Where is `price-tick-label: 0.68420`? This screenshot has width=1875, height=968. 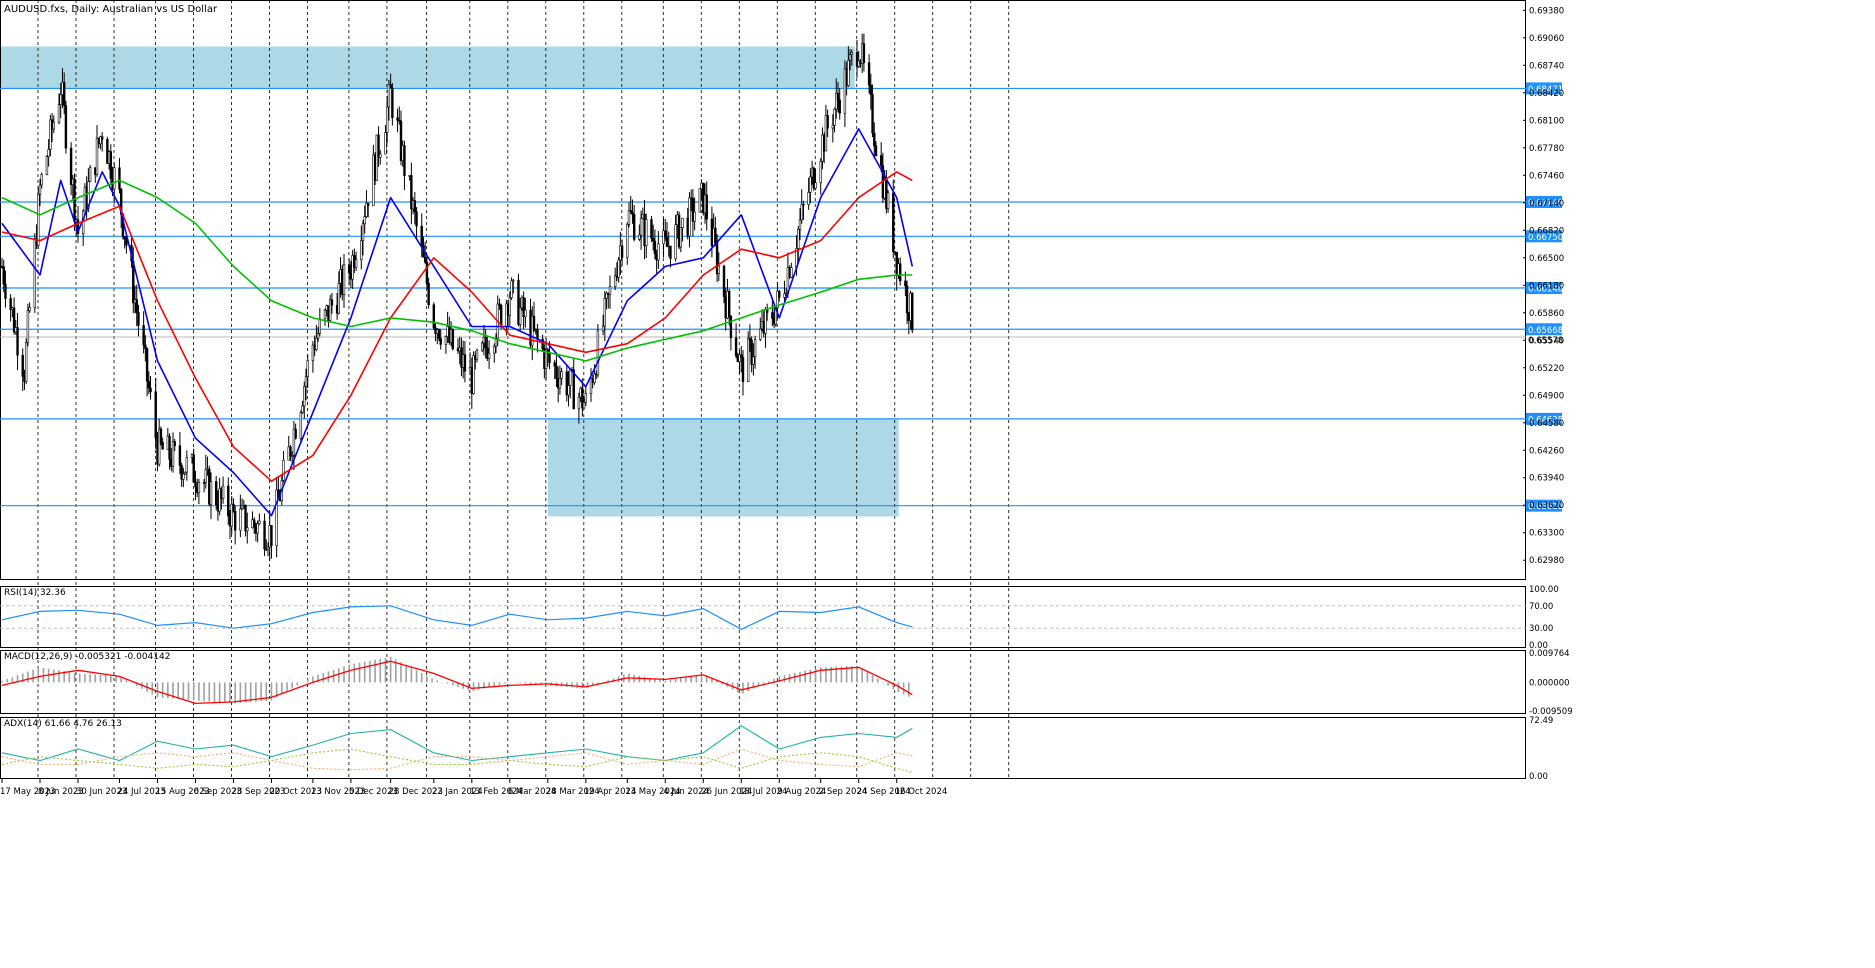
price-tick-label: 0.68420 is located at coordinates (1546, 94).